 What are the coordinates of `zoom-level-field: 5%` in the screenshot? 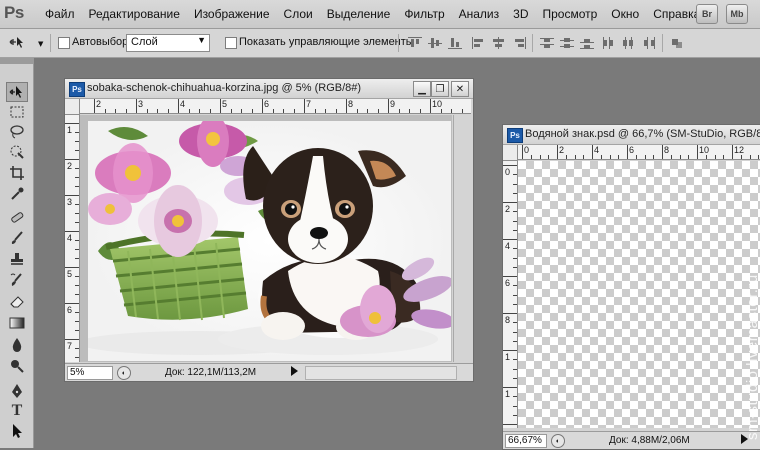 It's located at (90, 373).